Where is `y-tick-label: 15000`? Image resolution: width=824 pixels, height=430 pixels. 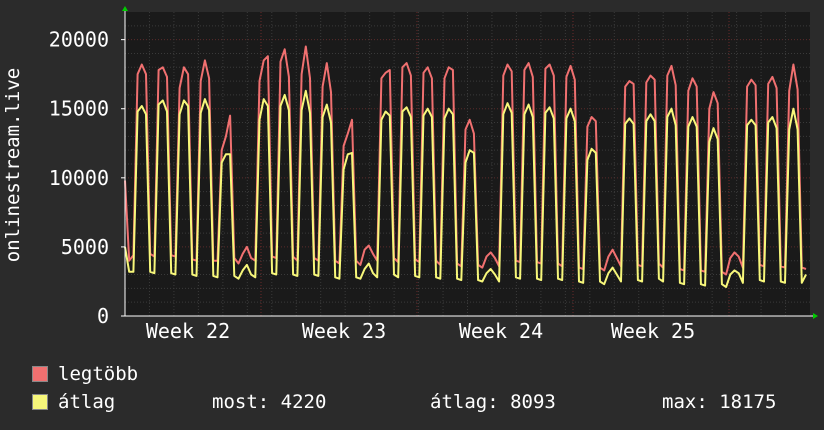 y-tick-label: 15000 is located at coordinates (79, 109).